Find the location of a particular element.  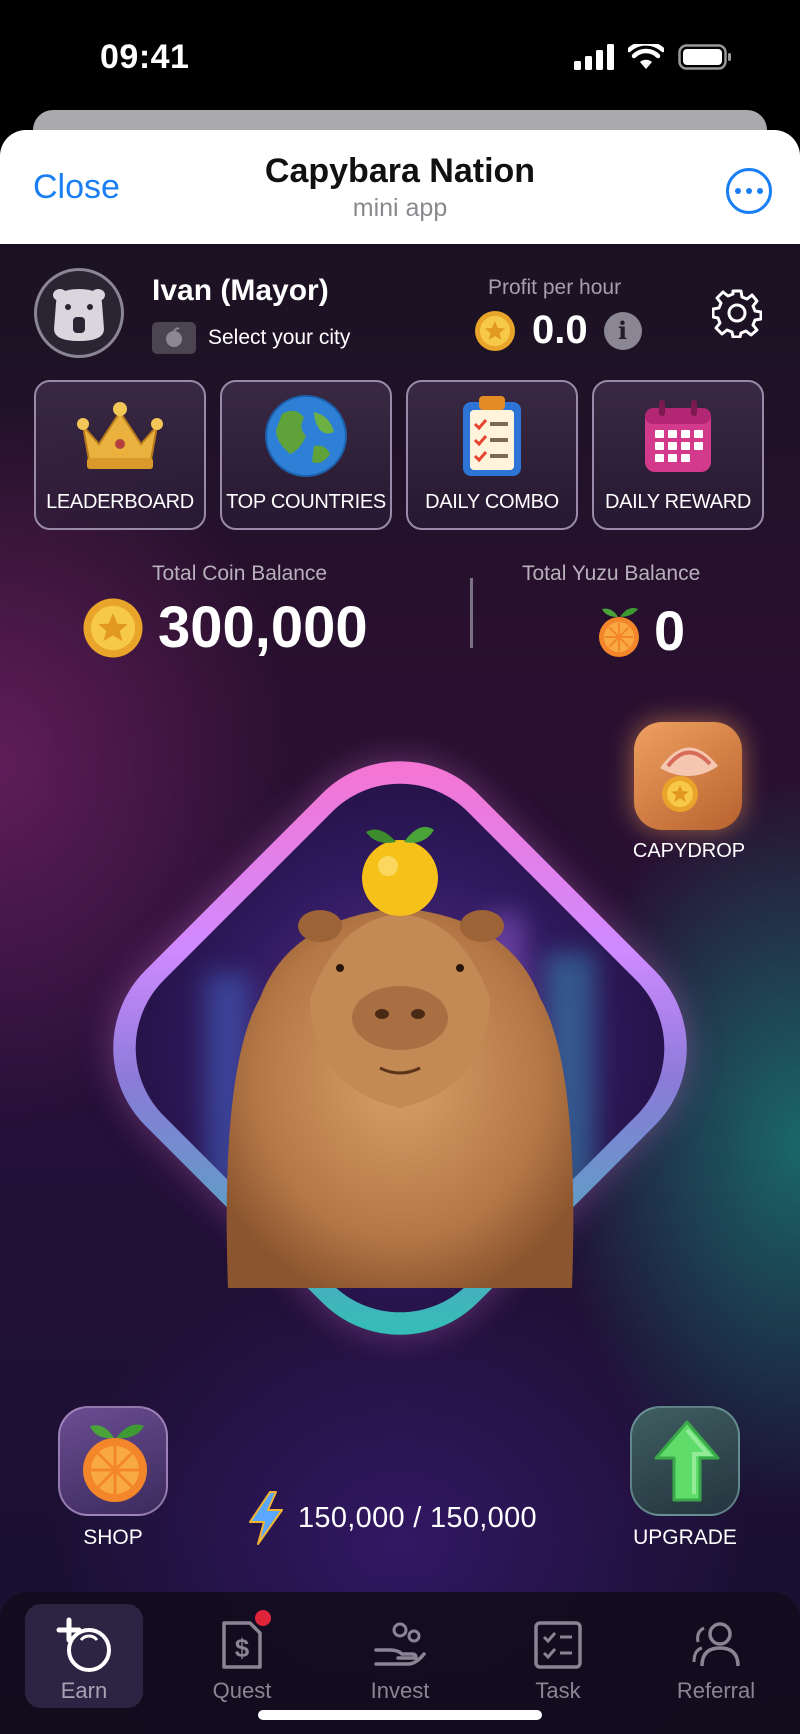

globe-icon is located at coordinates (306, 436).